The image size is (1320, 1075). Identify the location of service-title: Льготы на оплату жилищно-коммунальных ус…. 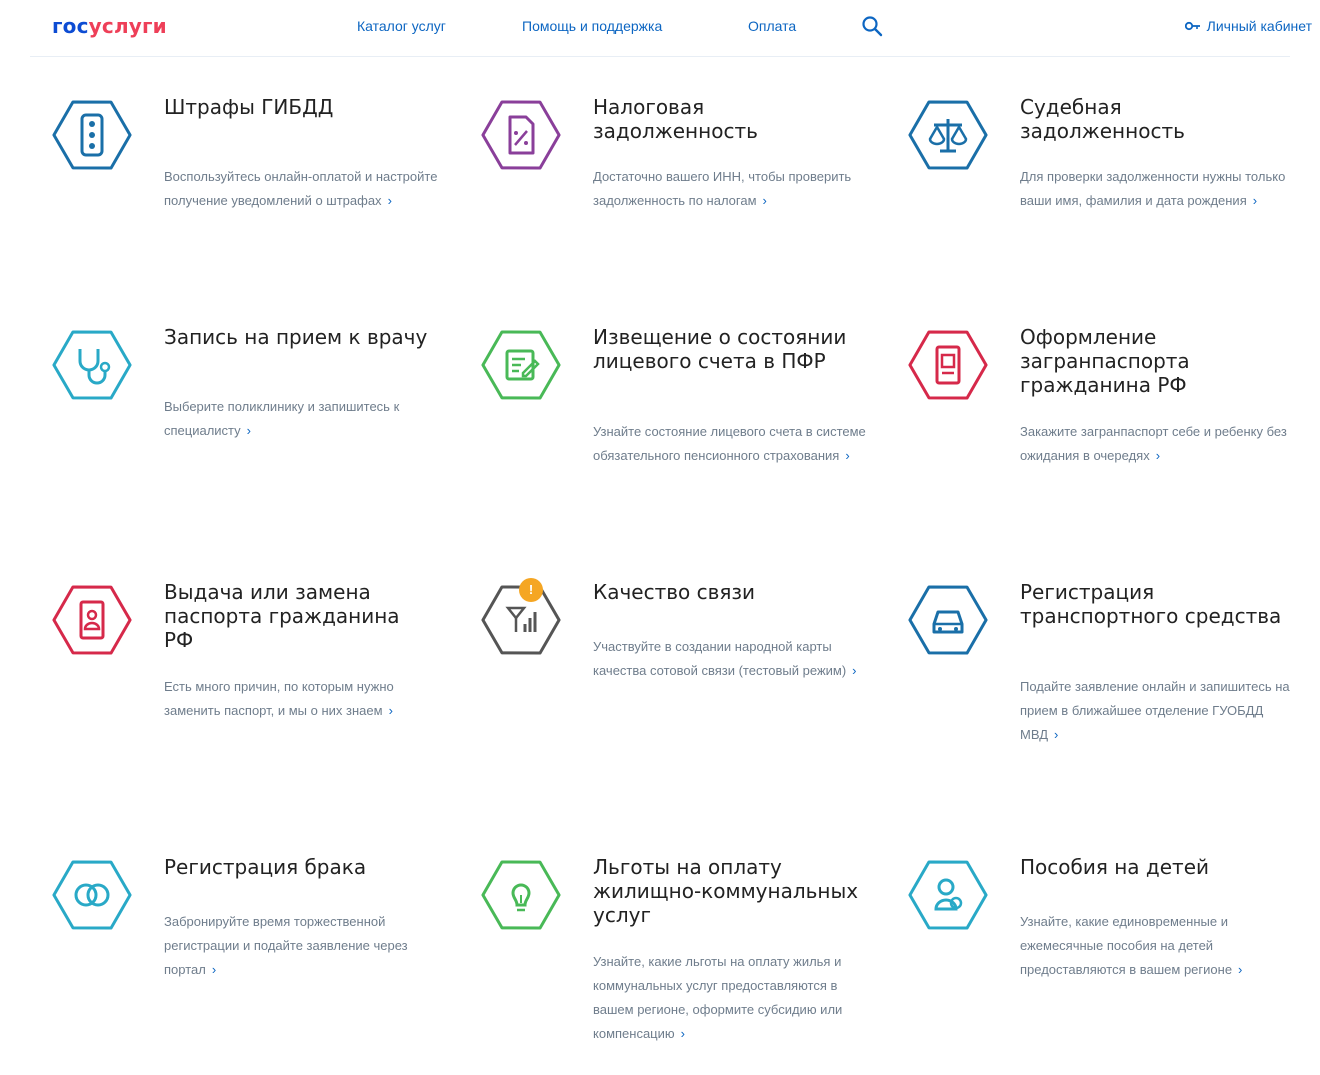
(728, 891).